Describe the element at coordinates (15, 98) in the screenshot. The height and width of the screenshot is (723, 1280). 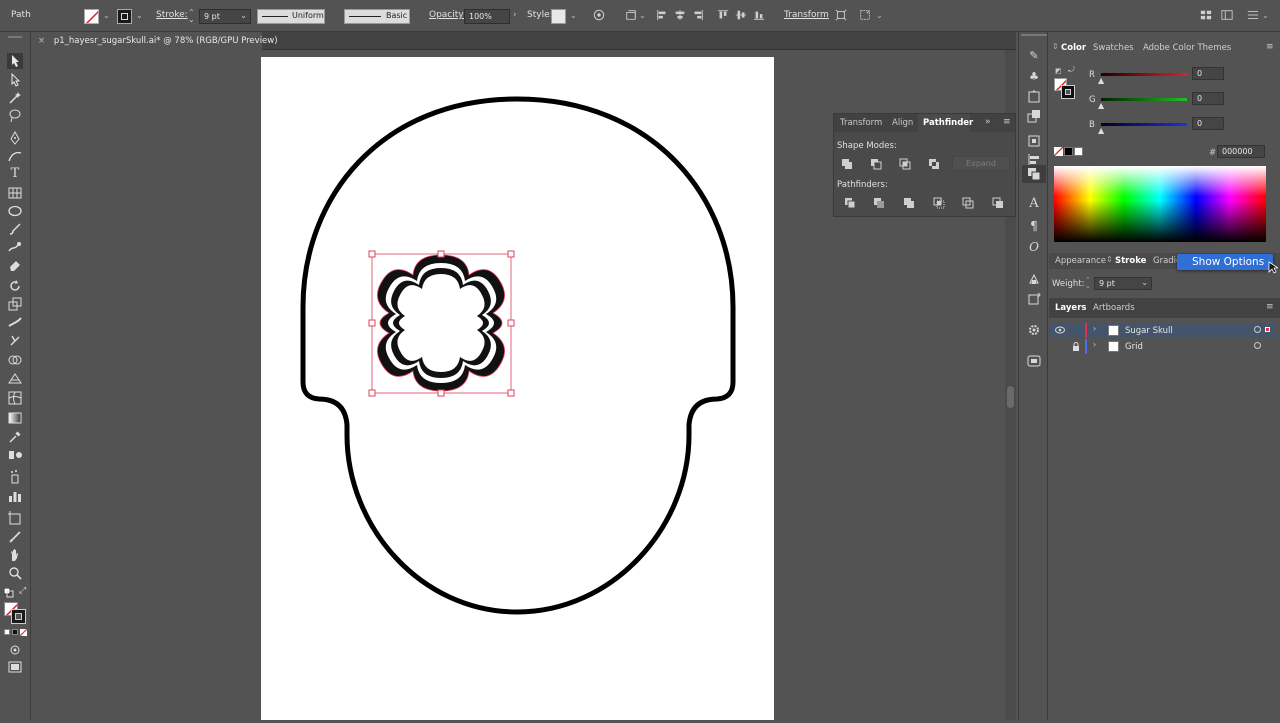
I see `magic-wand-tool-icon` at that location.